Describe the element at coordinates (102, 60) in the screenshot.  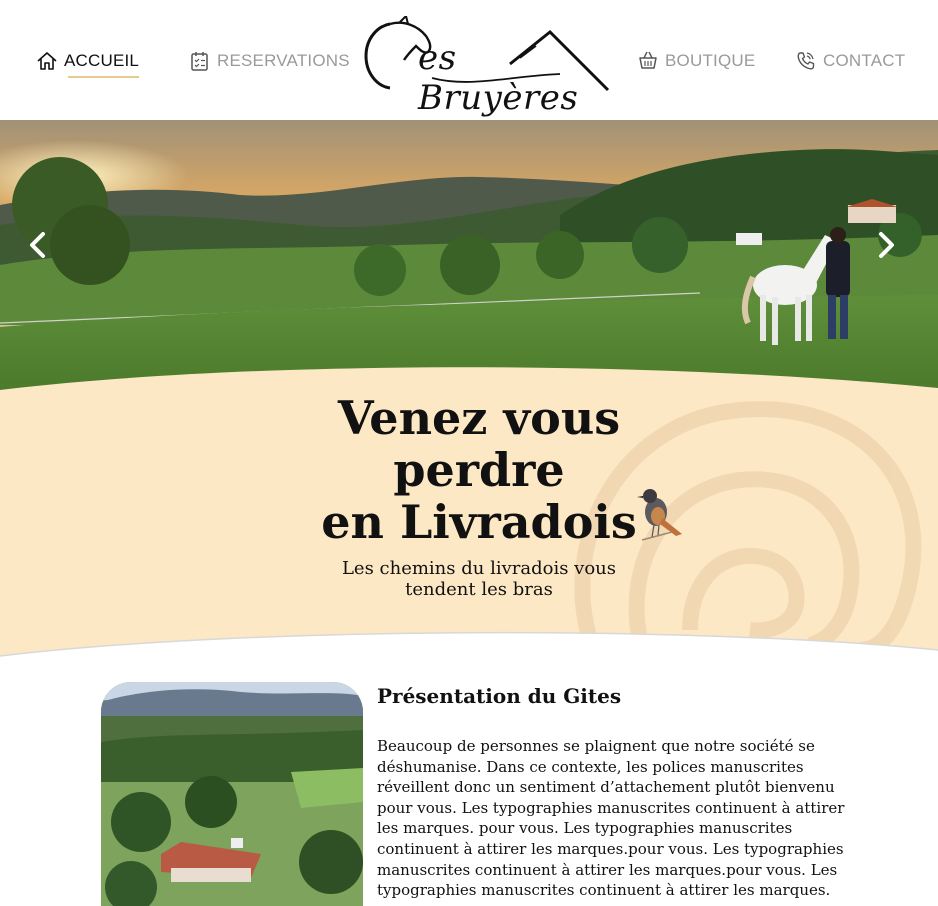
I see `nav-label-accueil: ACCUEIL` at that location.